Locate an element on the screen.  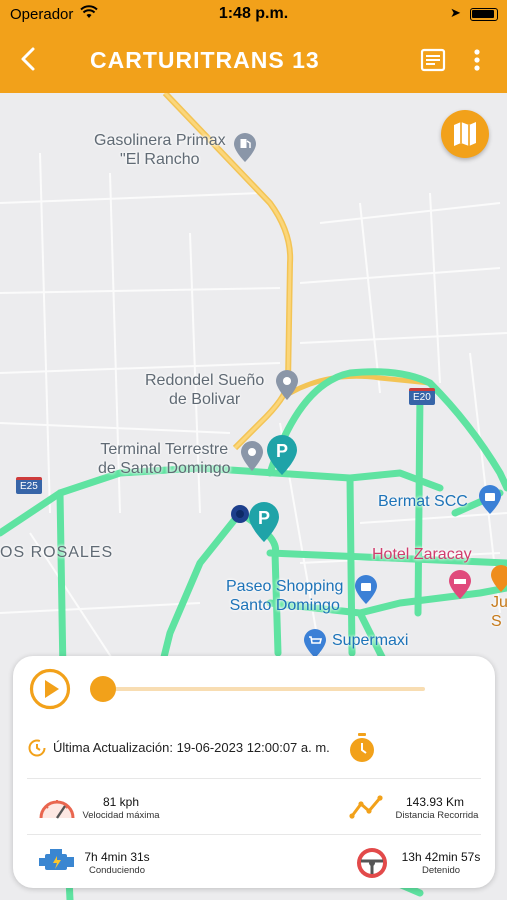
last-update-label: Última Actualización: is located at coordinates (113, 747).